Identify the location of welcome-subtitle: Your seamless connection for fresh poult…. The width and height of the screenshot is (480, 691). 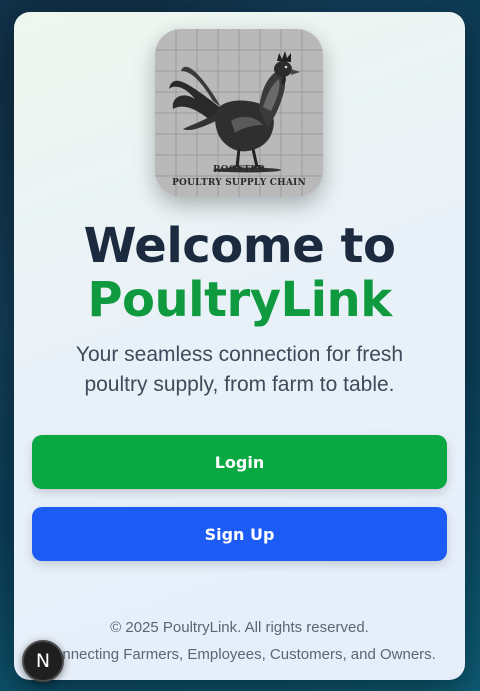
(239, 369).